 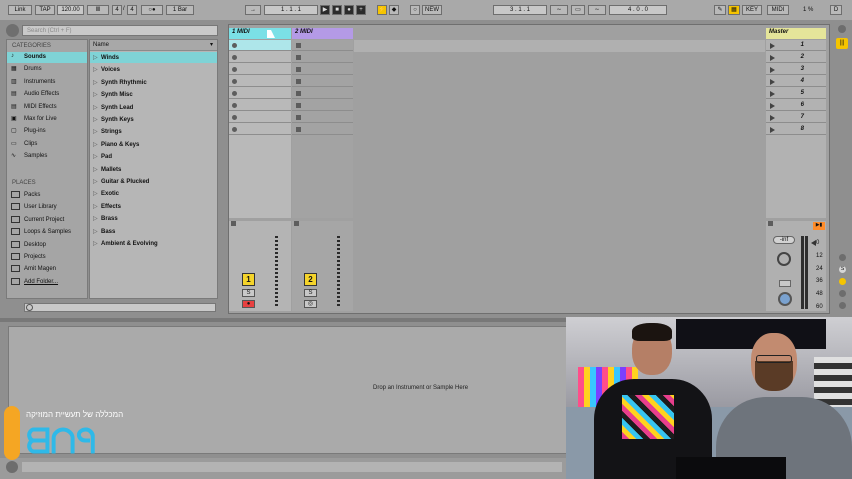 What do you see at coordinates (132, 10) in the screenshot?
I see `sig-den: 4` at bounding box center [132, 10].